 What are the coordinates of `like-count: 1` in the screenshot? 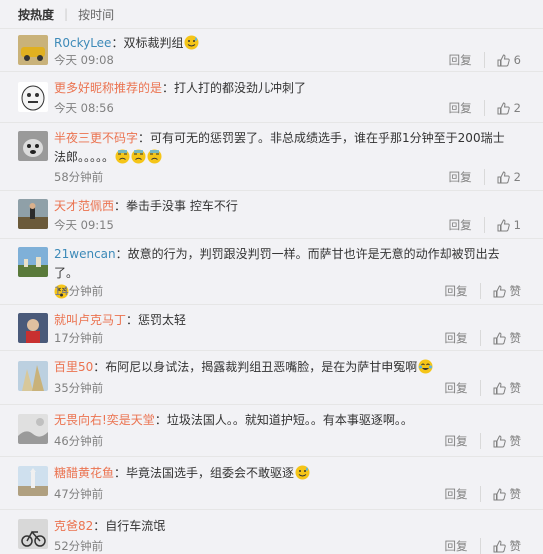 It's located at (517, 225).